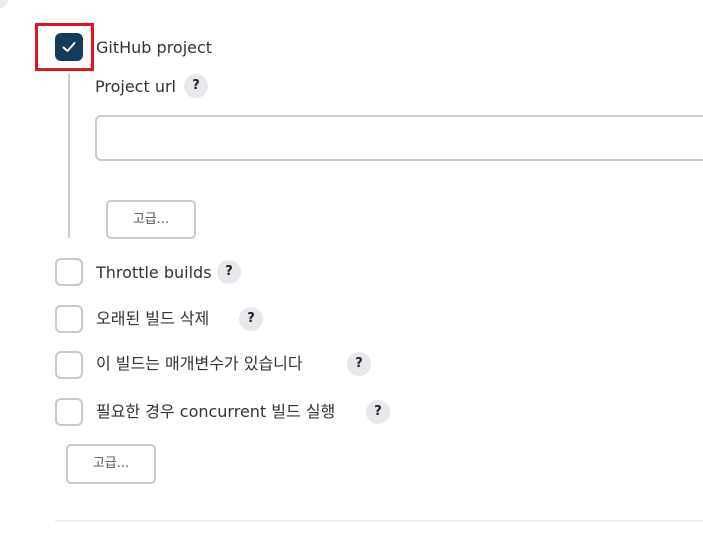 This screenshot has height=548, width=703. Describe the element at coordinates (69, 412) in the screenshot. I see `concurrent-builds-checkbox` at that location.